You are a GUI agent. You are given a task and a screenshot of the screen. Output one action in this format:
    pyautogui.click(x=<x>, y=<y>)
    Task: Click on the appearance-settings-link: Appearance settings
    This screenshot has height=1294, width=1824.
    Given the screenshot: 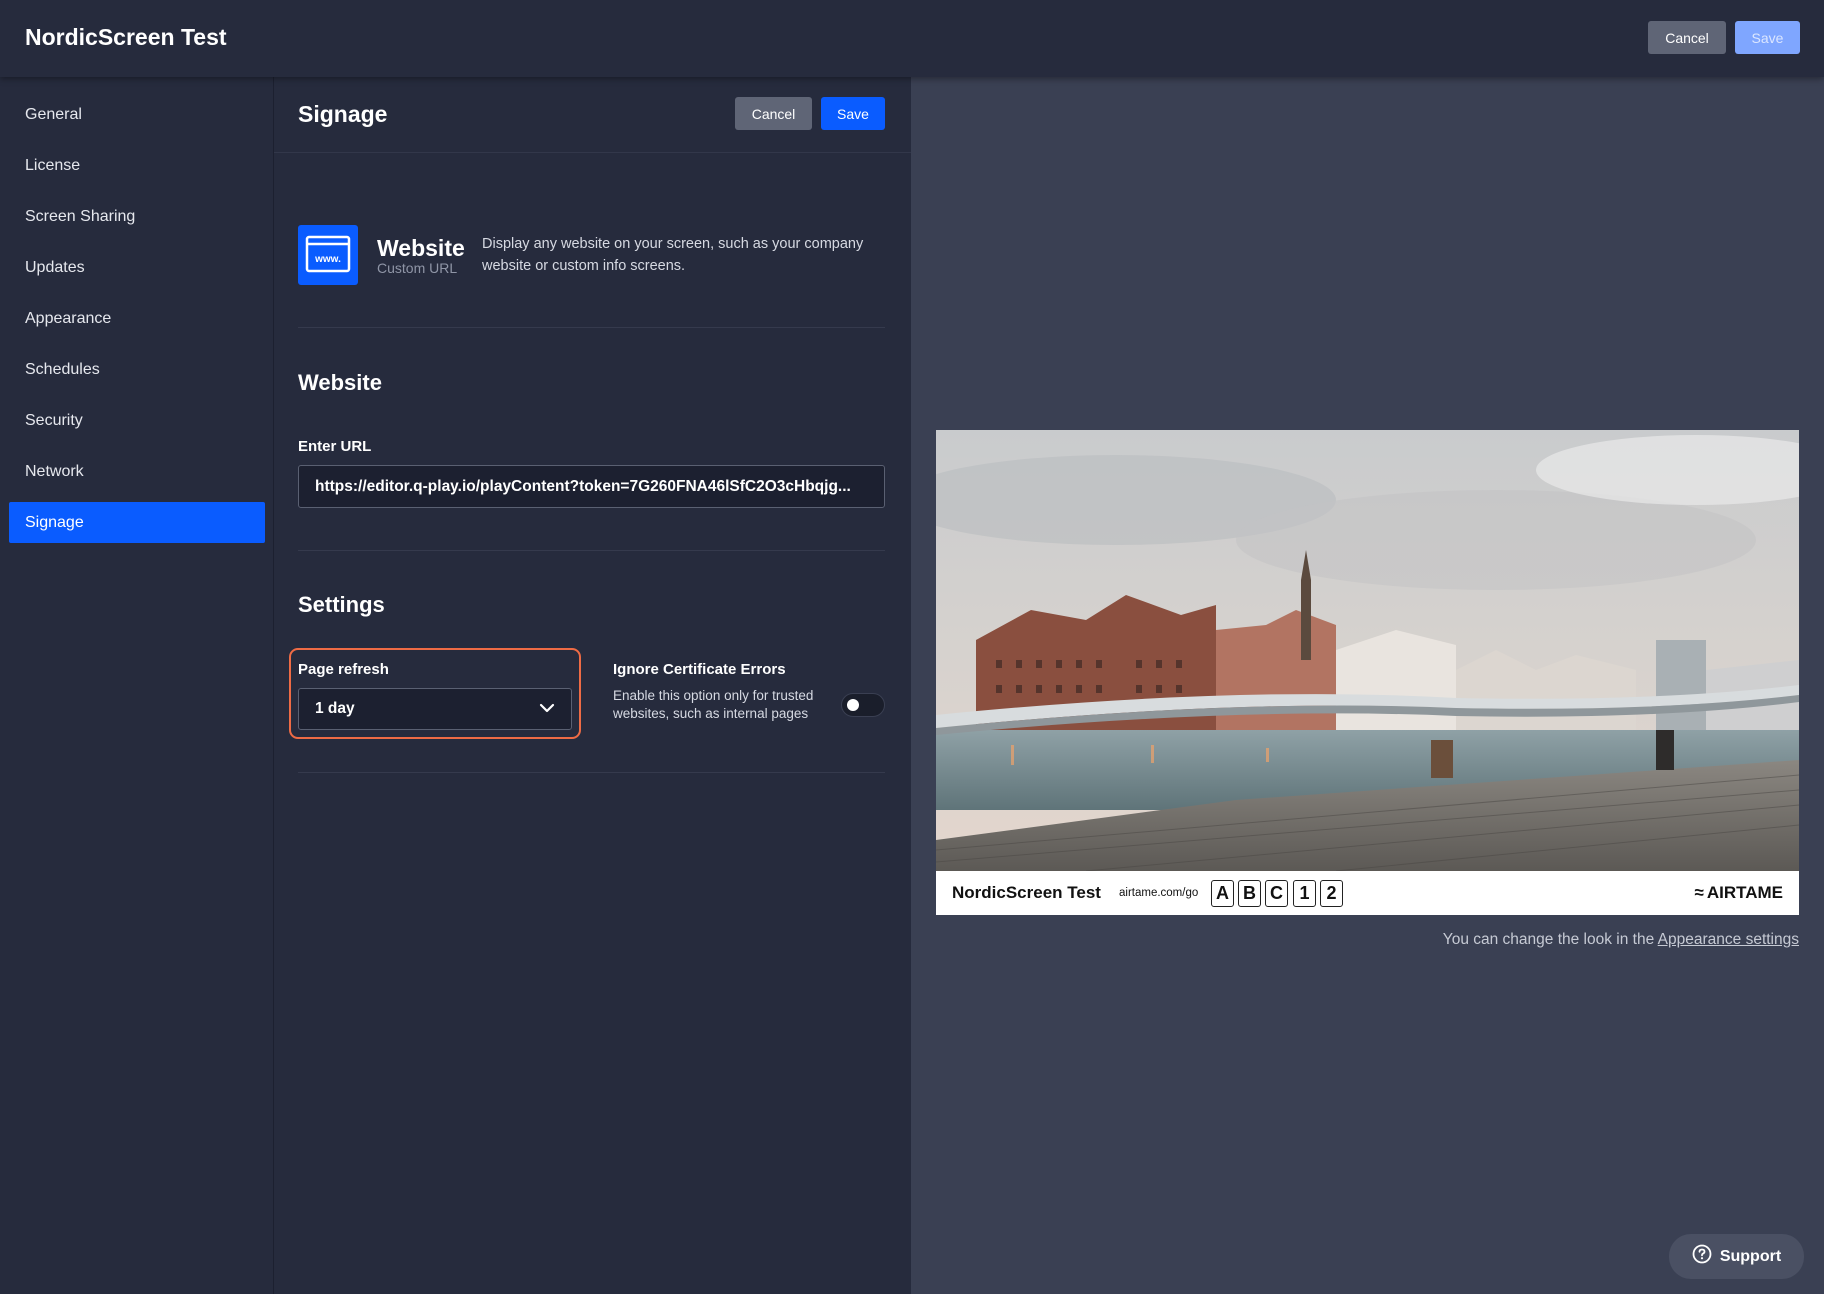 What is the action you would take?
    pyautogui.click(x=1728, y=939)
    